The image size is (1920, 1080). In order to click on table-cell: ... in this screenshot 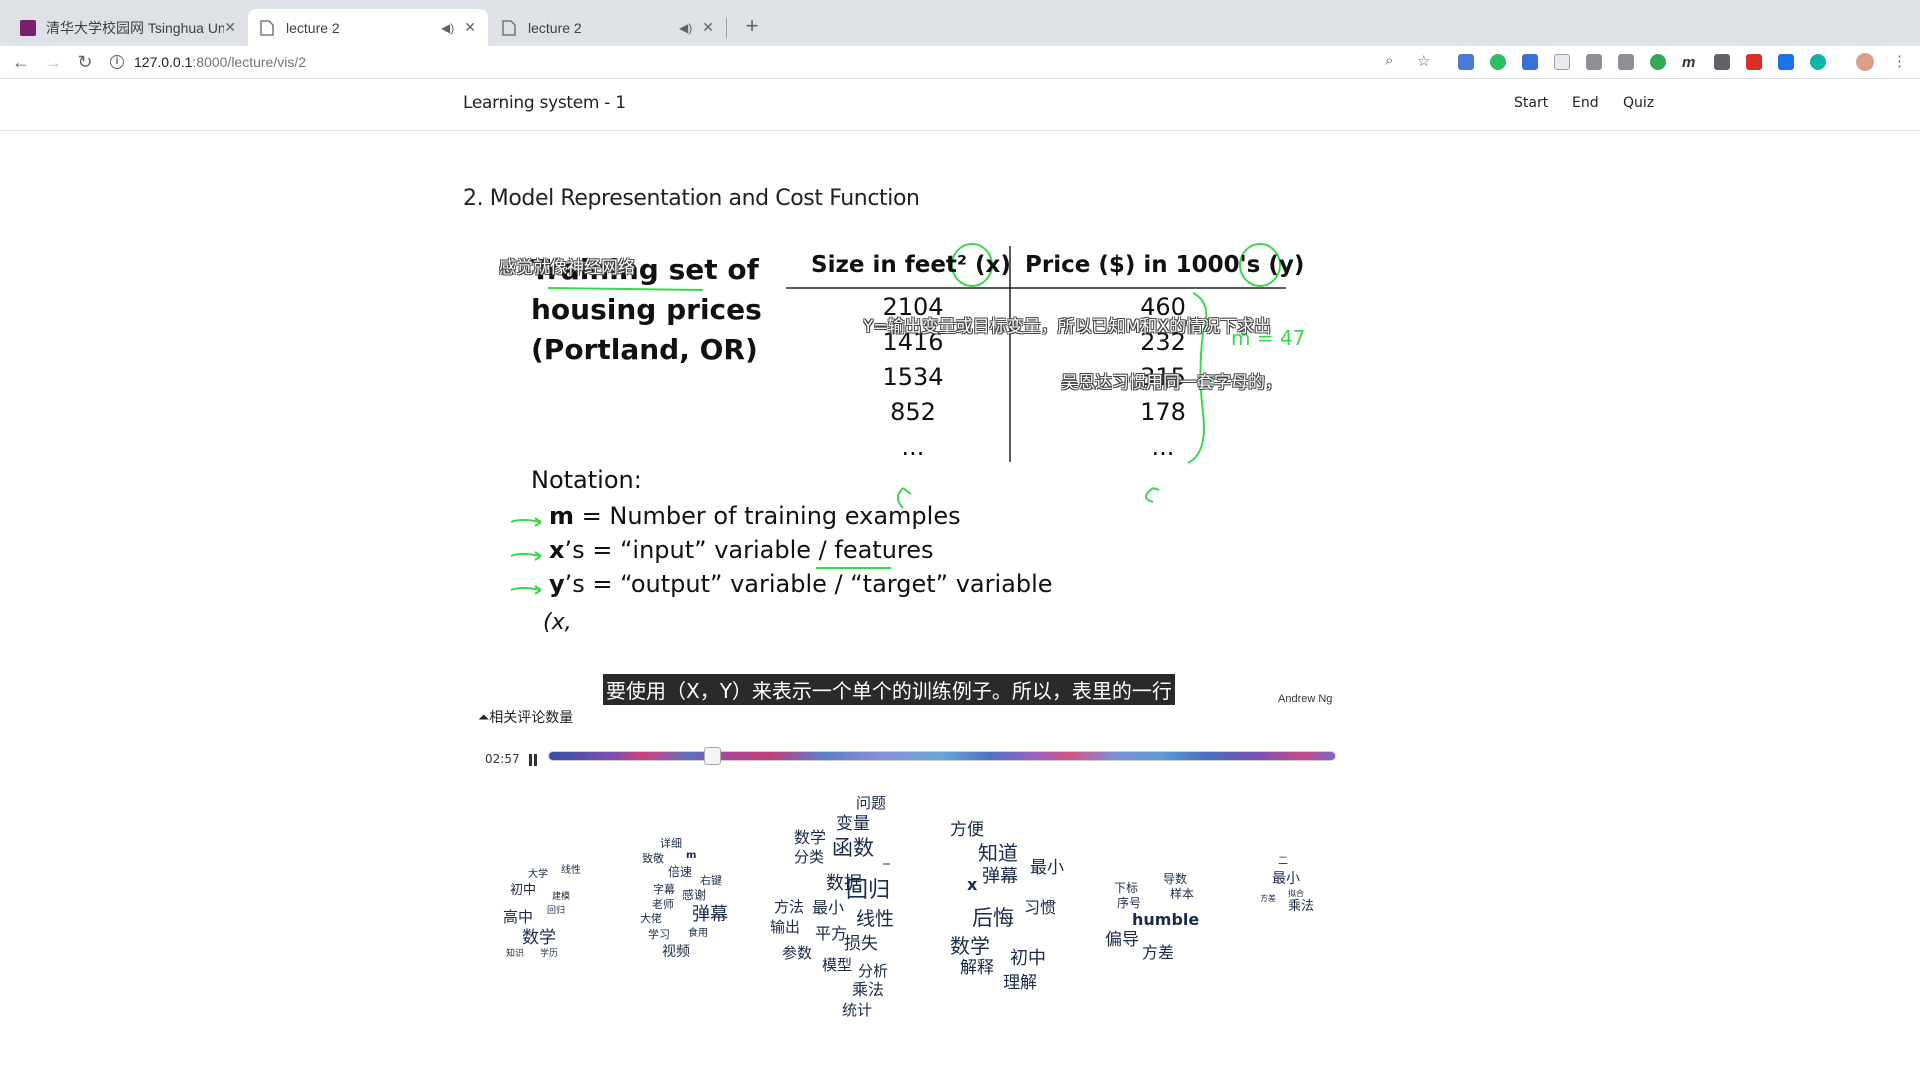, I will do `click(1163, 447)`.